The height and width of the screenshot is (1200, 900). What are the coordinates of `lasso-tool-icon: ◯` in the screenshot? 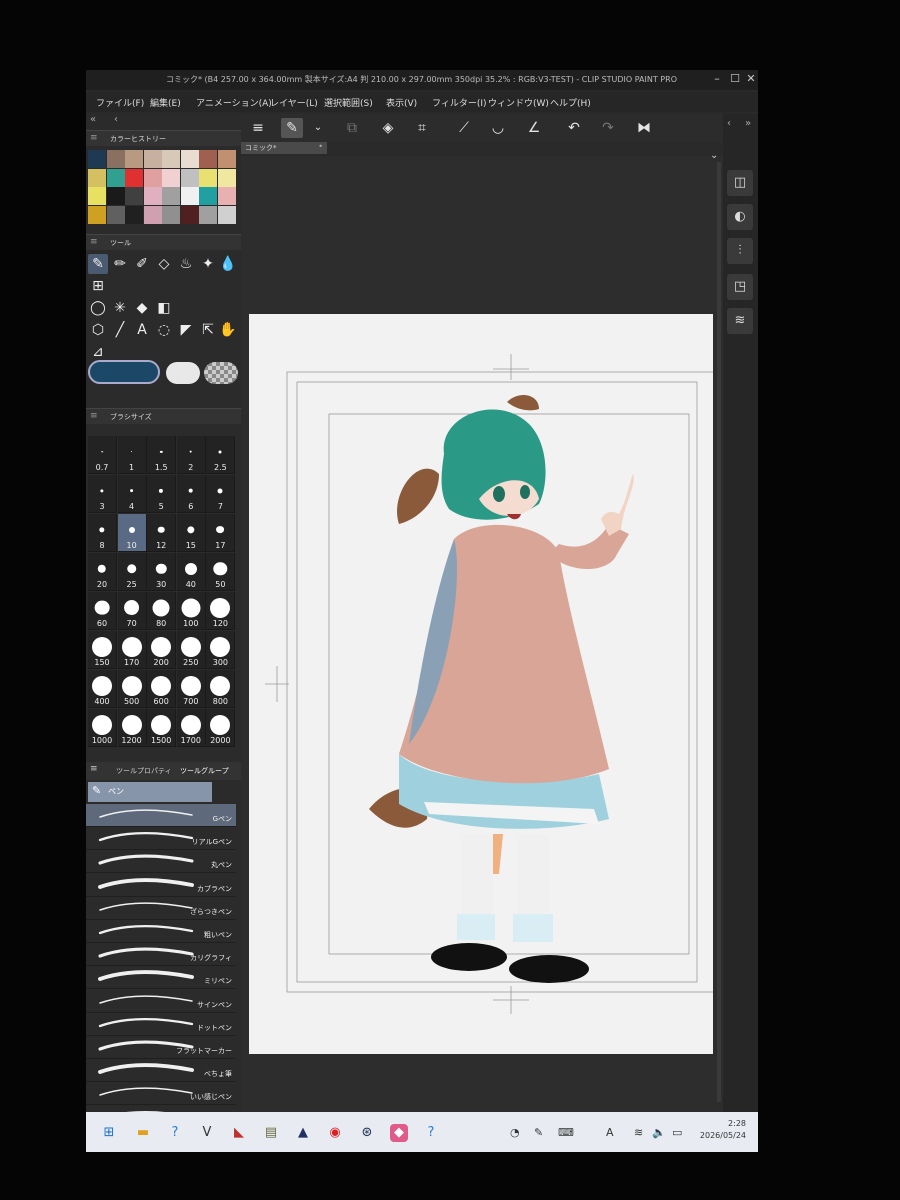 It's located at (98, 308).